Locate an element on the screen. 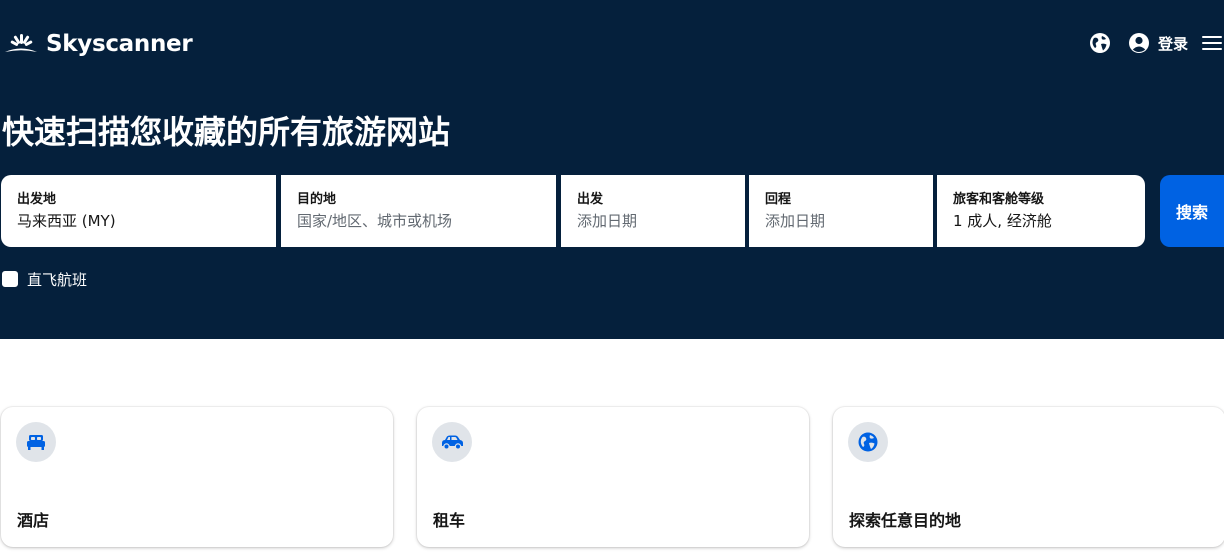 This screenshot has height=557, width=1224. login-button: 登录 is located at coordinates (1158, 43).